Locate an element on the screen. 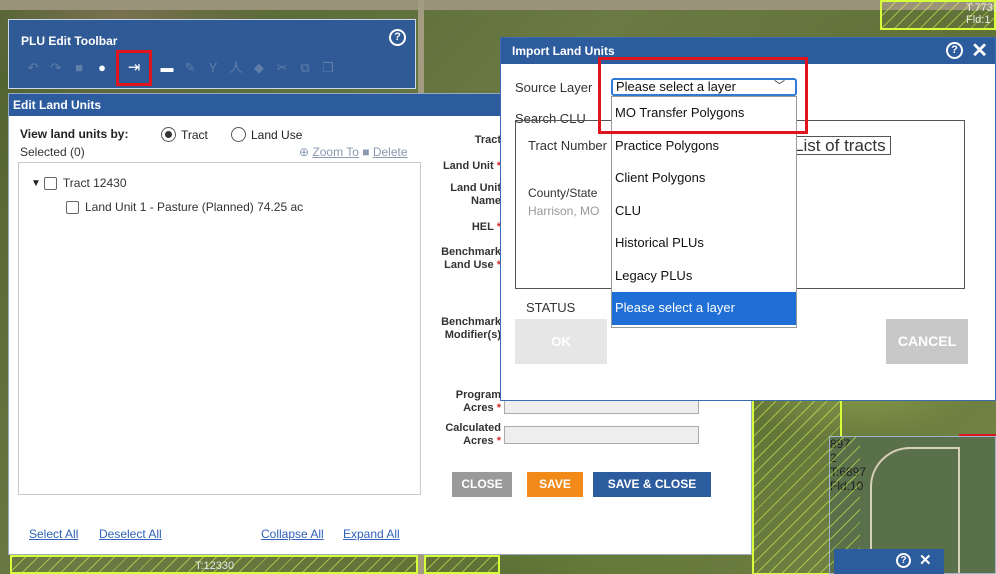 This screenshot has height=574, width=996. benchmark-land-use-label: Benchmark Land Use * is located at coordinates (471, 258).